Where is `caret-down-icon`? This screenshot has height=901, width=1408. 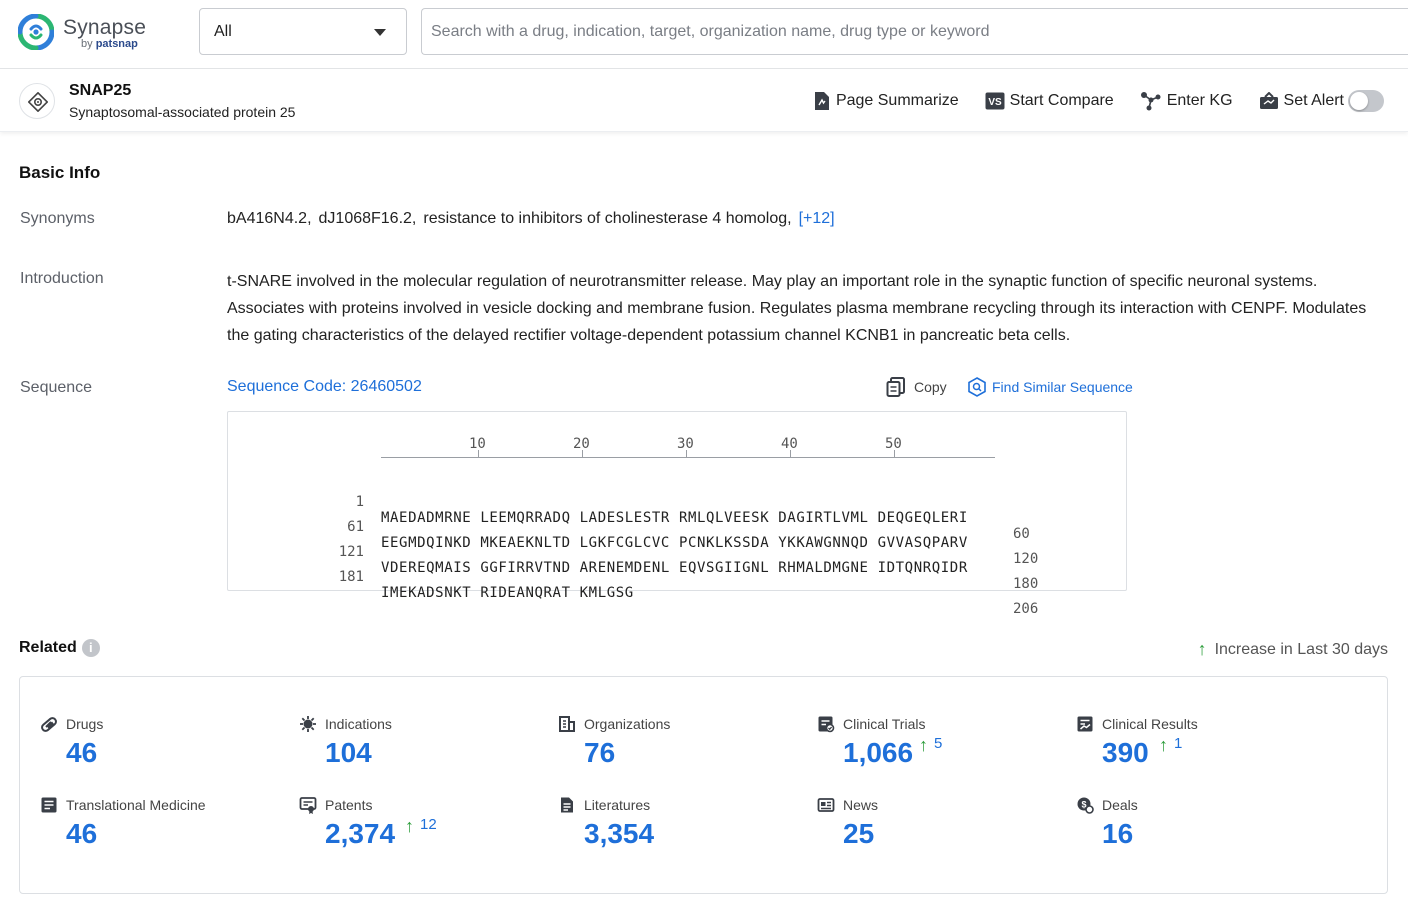
caret-down-icon is located at coordinates (380, 32).